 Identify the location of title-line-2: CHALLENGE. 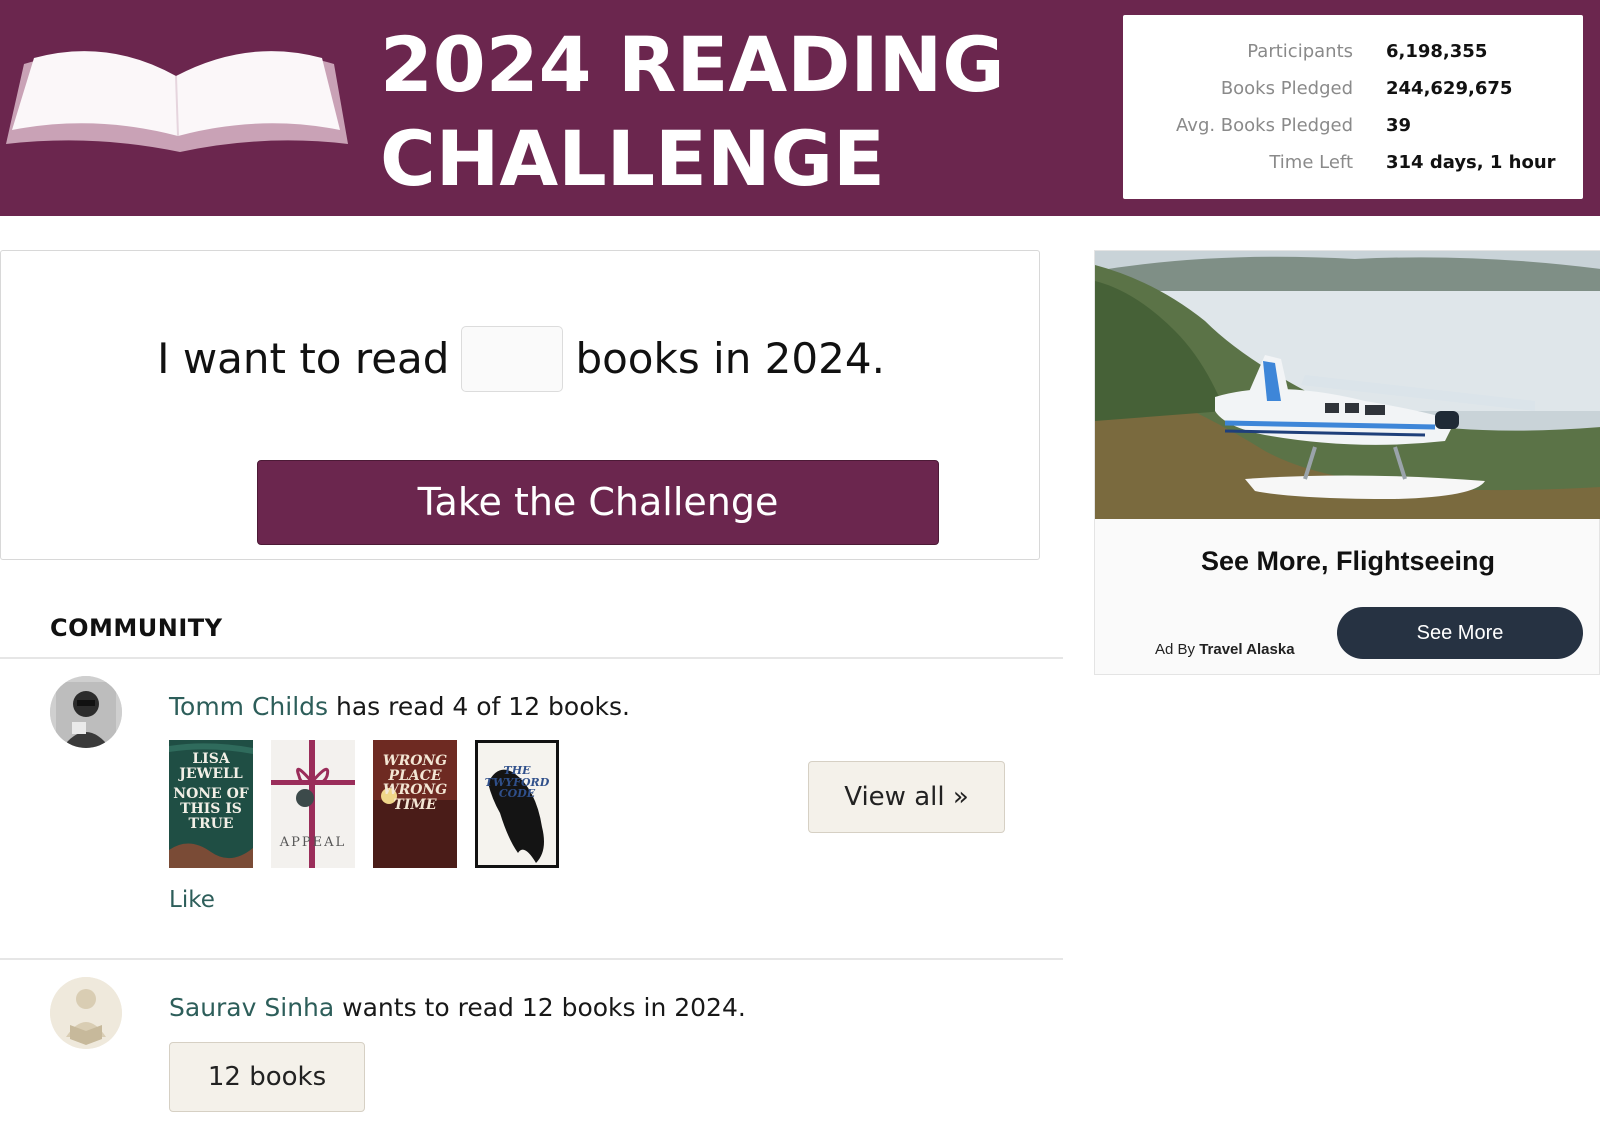
(632, 158).